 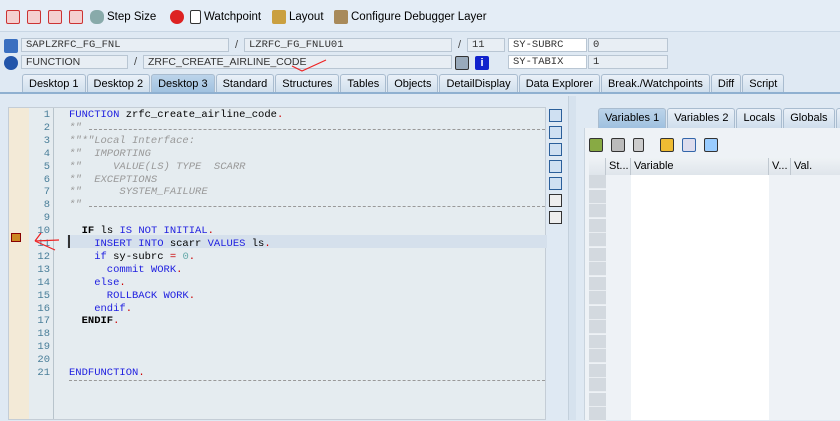 I want to click on column-header-value: Val., so click(x=815, y=166).